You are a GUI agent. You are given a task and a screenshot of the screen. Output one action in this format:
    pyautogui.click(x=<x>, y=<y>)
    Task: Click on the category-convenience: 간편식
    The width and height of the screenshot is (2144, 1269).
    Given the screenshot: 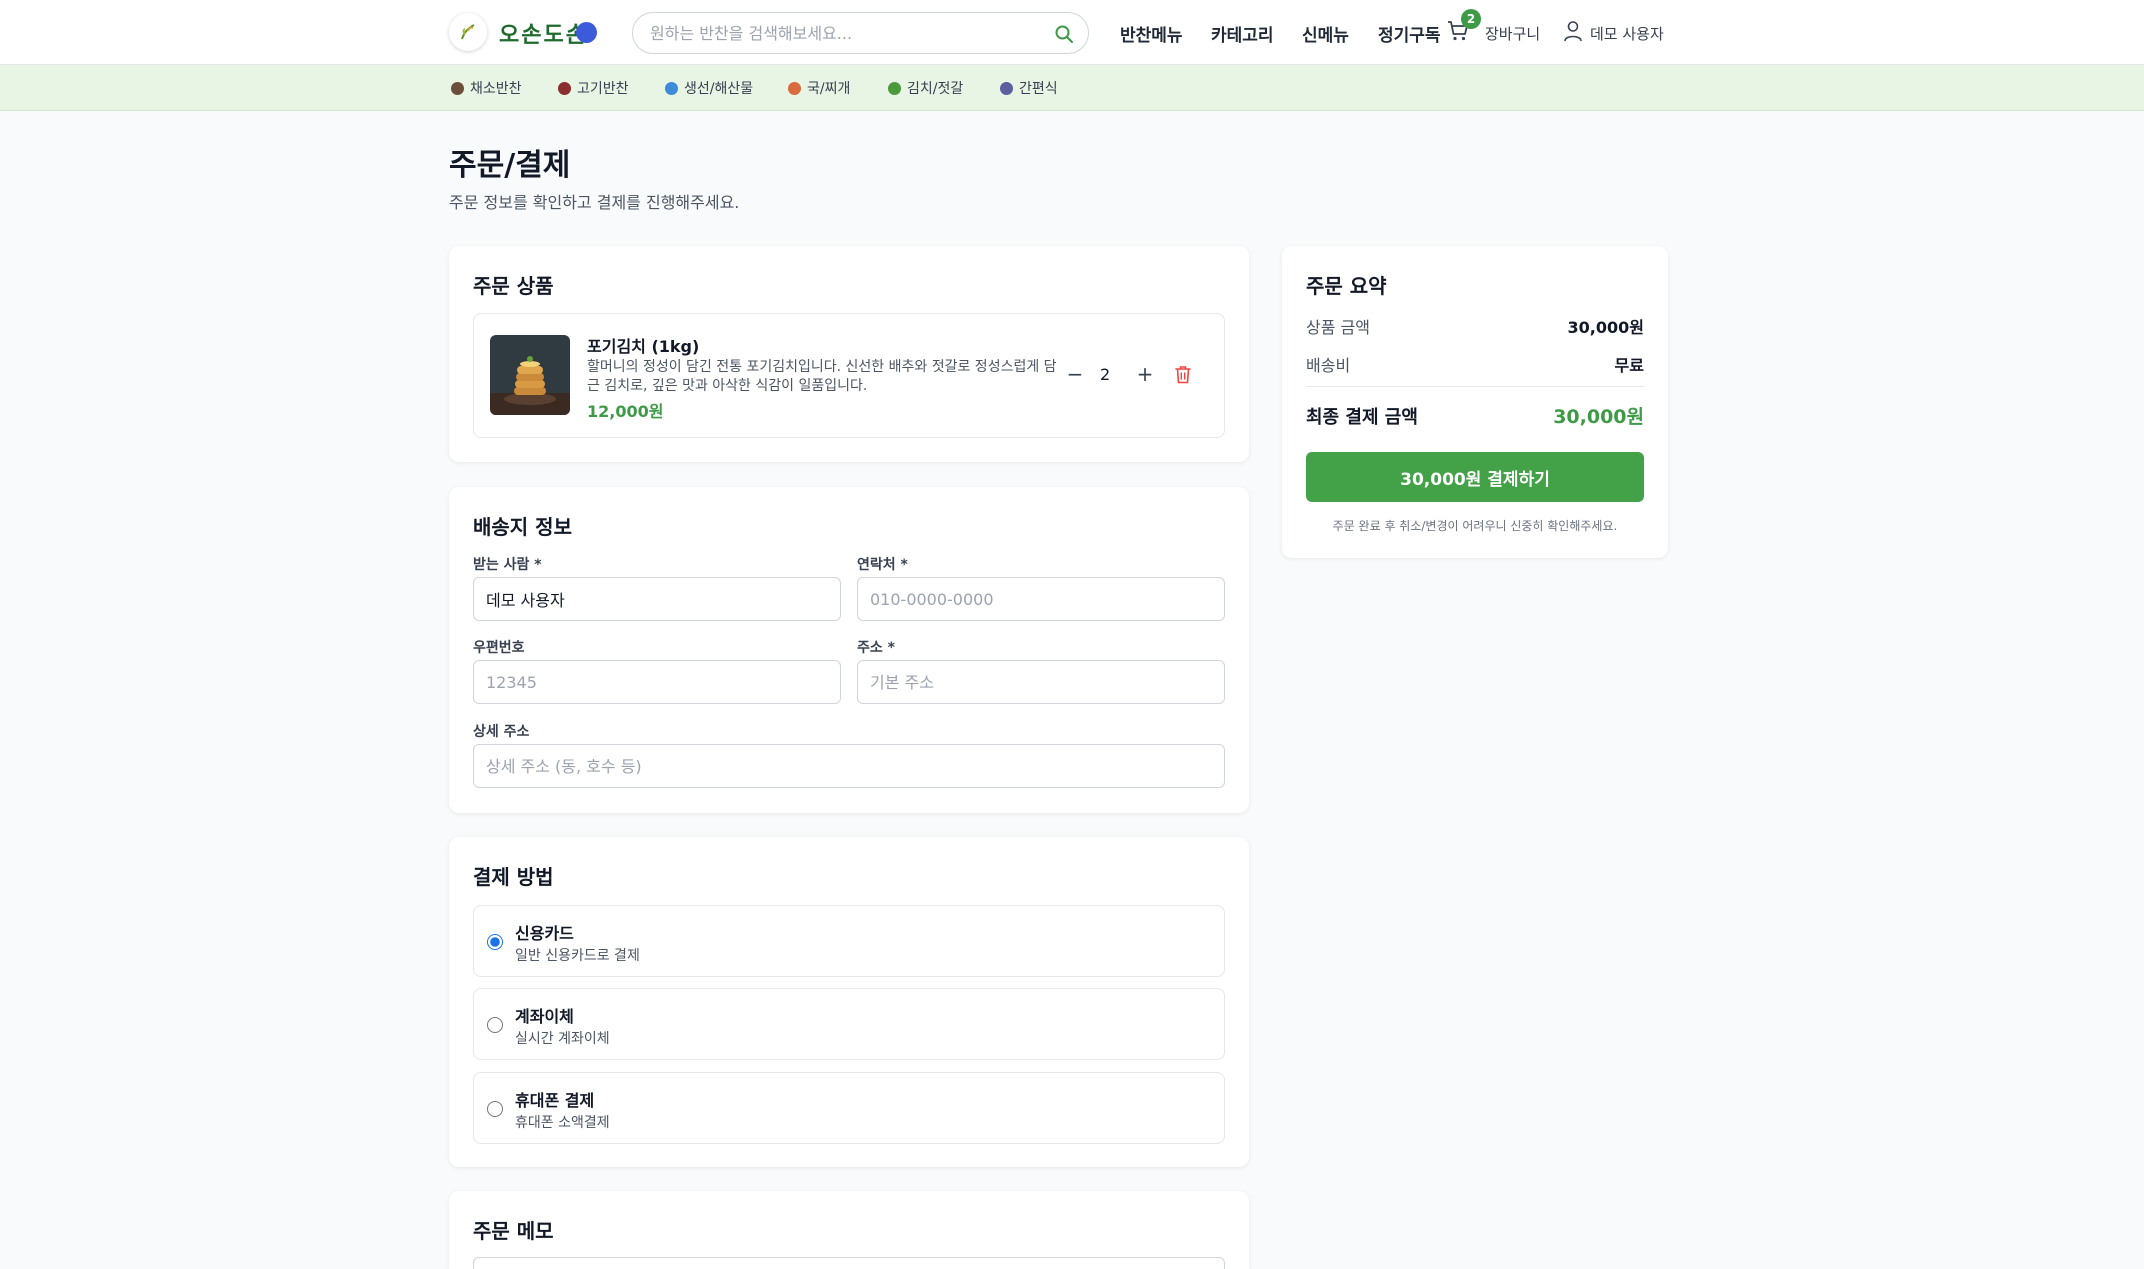 What is the action you would take?
    pyautogui.click(x=1029, y=88)
    